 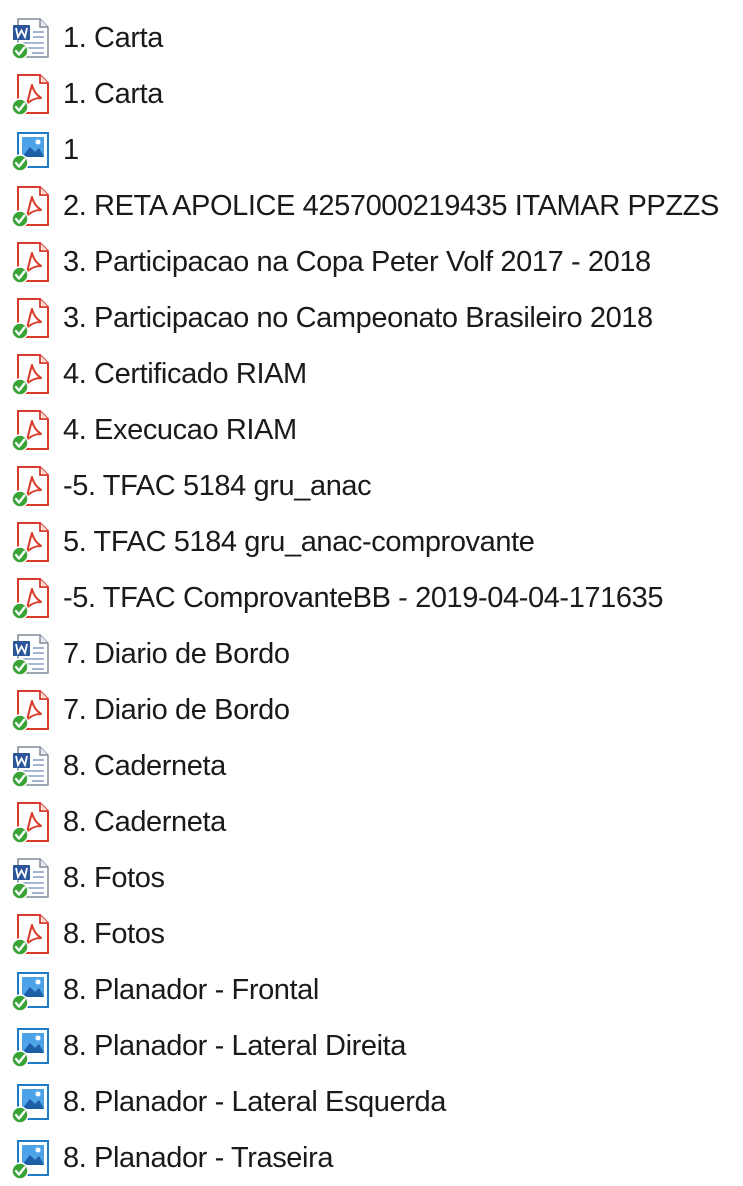 I want to click on file-item: 5. TFAC 5184 gru_anac-comprovante, so click(x=376, y=542).